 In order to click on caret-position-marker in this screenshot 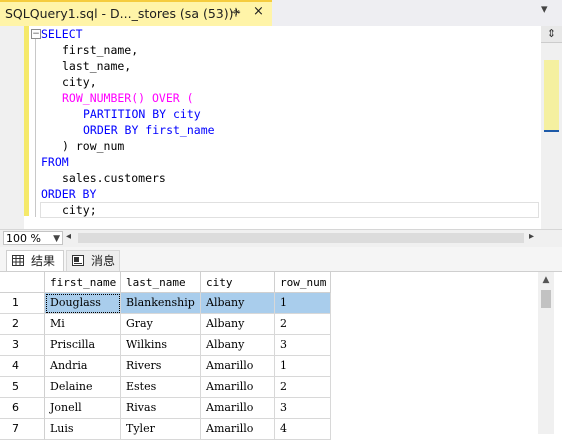, I will do `click(551, 131)`.